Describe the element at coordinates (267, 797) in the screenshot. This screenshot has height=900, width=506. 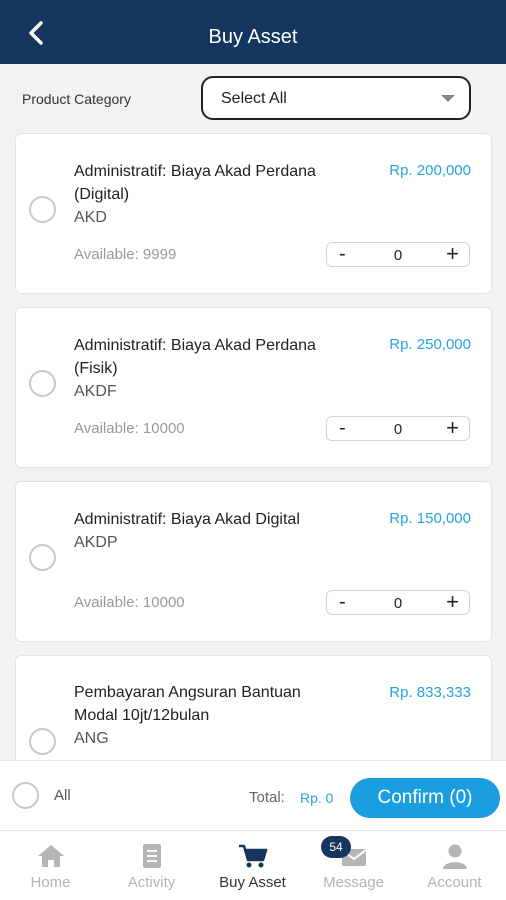
I see `total-label: Total:` at that location.